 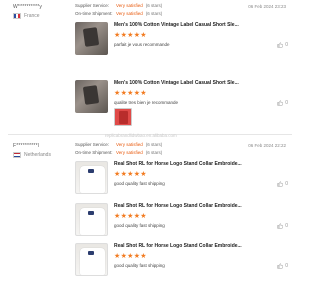 What do you see at coordinates (146, 102) in the screenshot?
I see `review-comment: qualite tres bien je recommande` at bounding box center [146, 102].